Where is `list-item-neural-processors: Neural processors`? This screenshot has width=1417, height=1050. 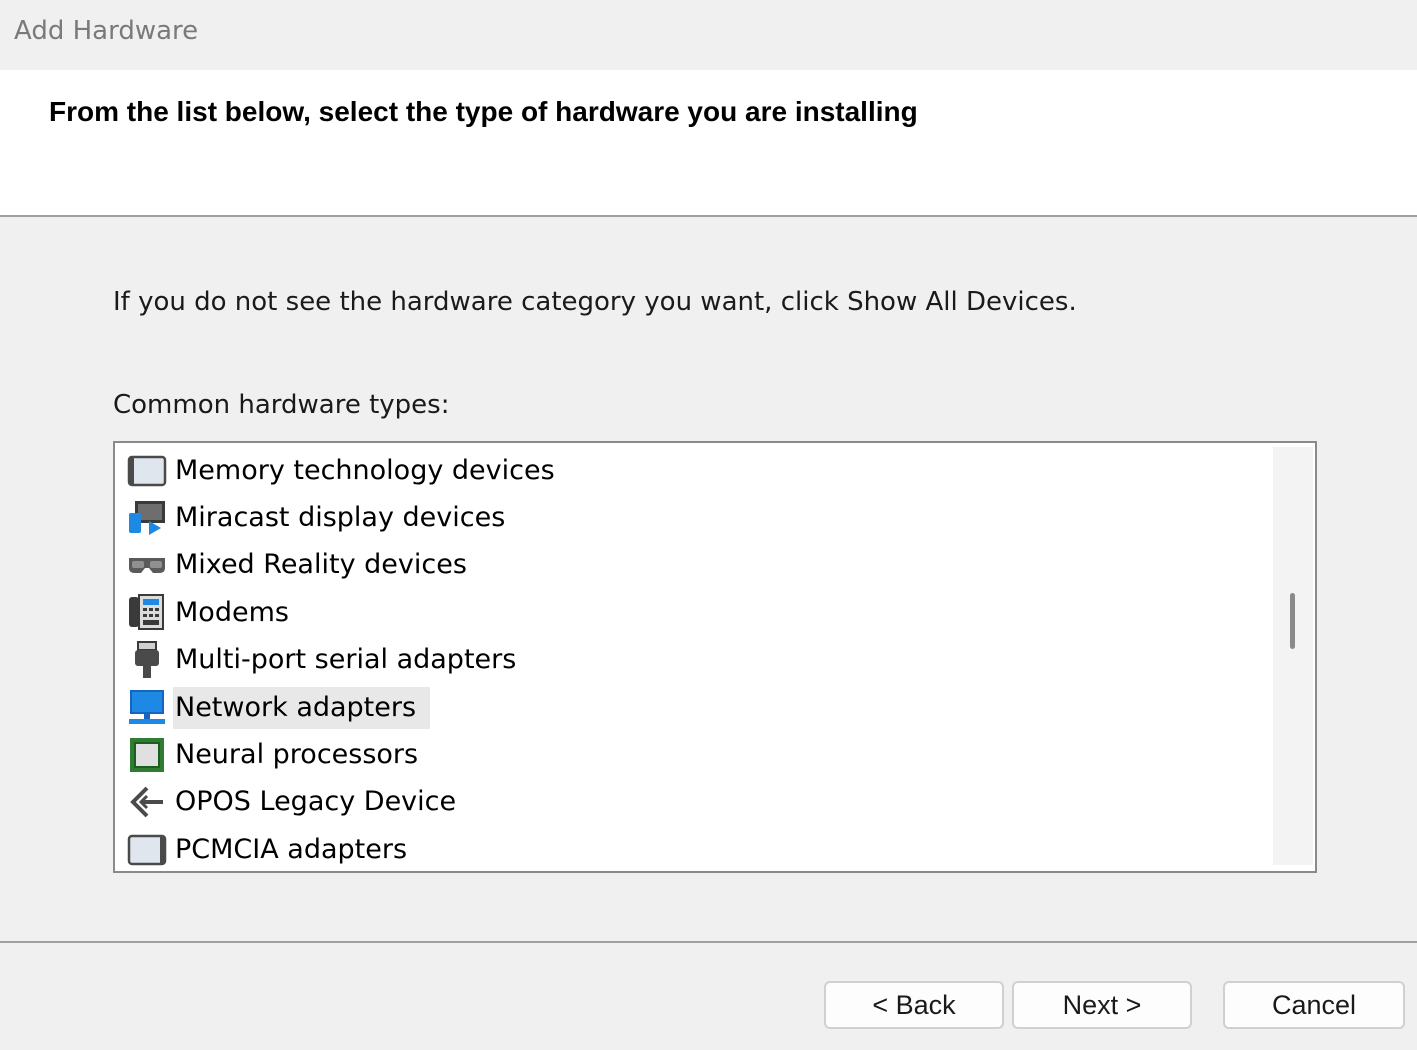 list-item-neural-processors: Neural processors is located at coordinates (348, 754).